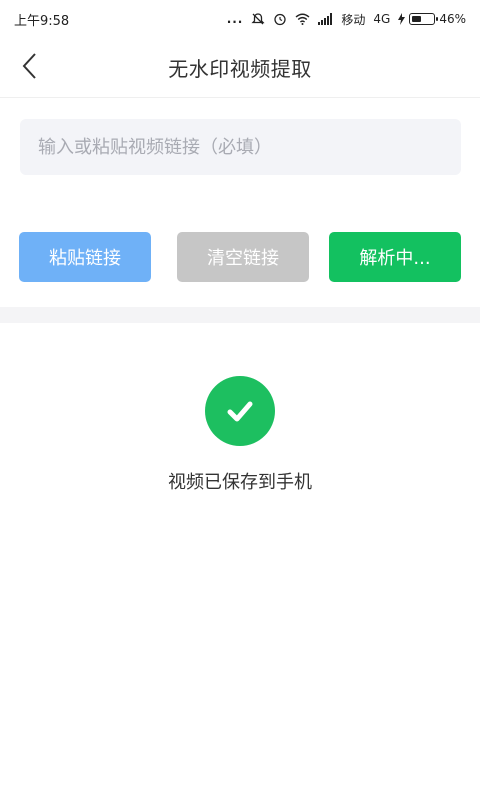  I want to click on header-bar: 无水印视频提取, so click(240, 68).